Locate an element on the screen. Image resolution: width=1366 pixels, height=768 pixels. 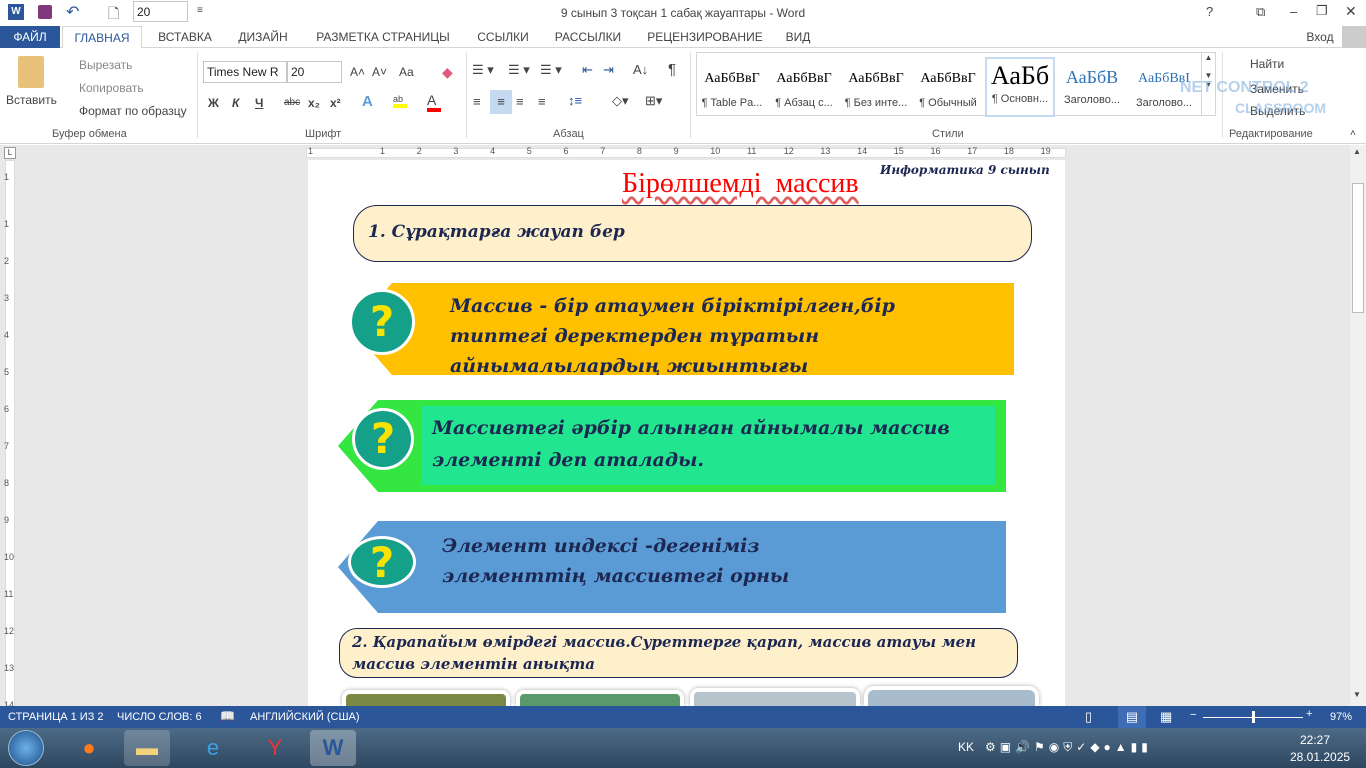
horizontal-ruler: L 1 1 2 3 4 5 6 7 8 9 10 11 12 13 14 15 16 17 18 19 is located at coordinates (675, 152).